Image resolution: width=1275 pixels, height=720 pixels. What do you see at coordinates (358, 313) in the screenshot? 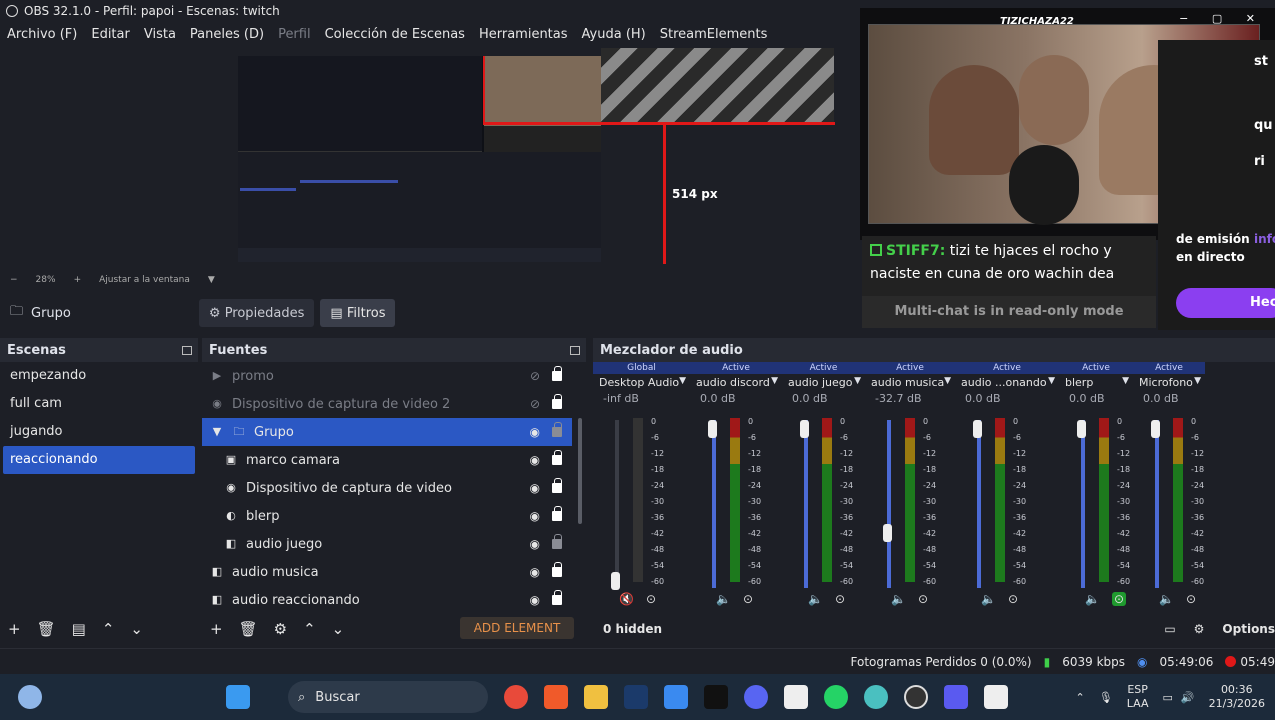
I see `filters-button: ▤ Filtros` at bounding box center [358, 313].